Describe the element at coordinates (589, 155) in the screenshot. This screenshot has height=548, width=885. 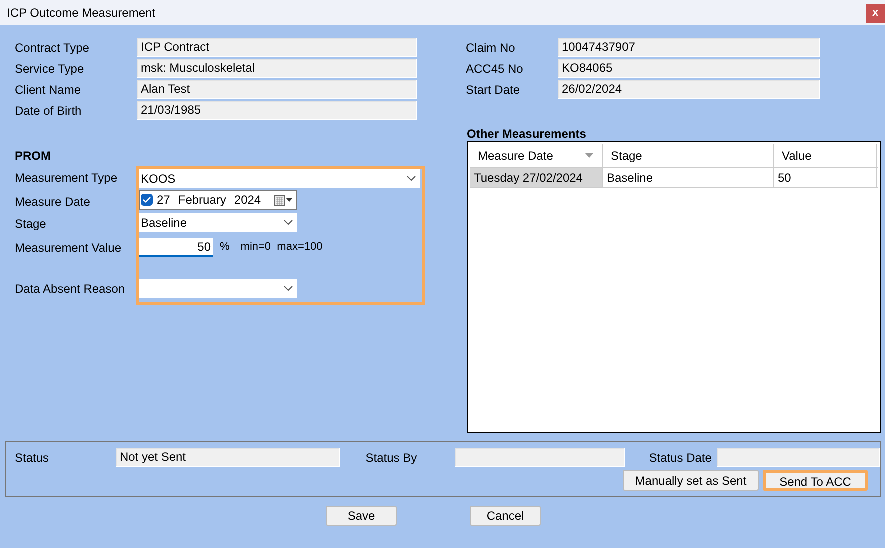
I see `sort-icon` at that location.